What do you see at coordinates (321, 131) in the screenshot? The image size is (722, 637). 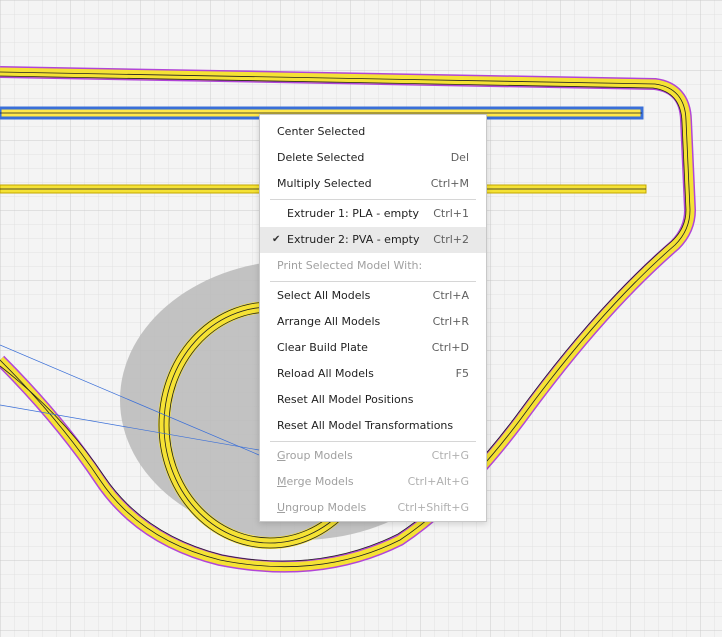 I see `menu-item-label: Center Selected` at bounding box center [321, 131].